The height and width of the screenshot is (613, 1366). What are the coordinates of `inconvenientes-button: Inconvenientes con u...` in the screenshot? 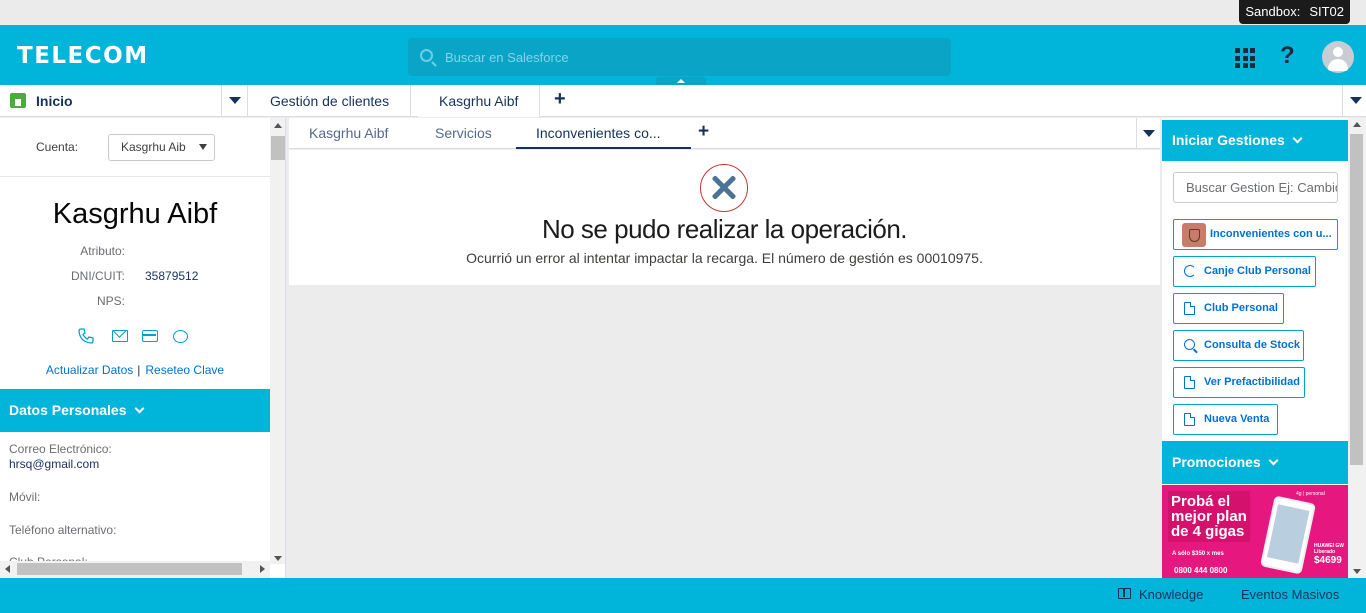 It's located at (1255, 234).